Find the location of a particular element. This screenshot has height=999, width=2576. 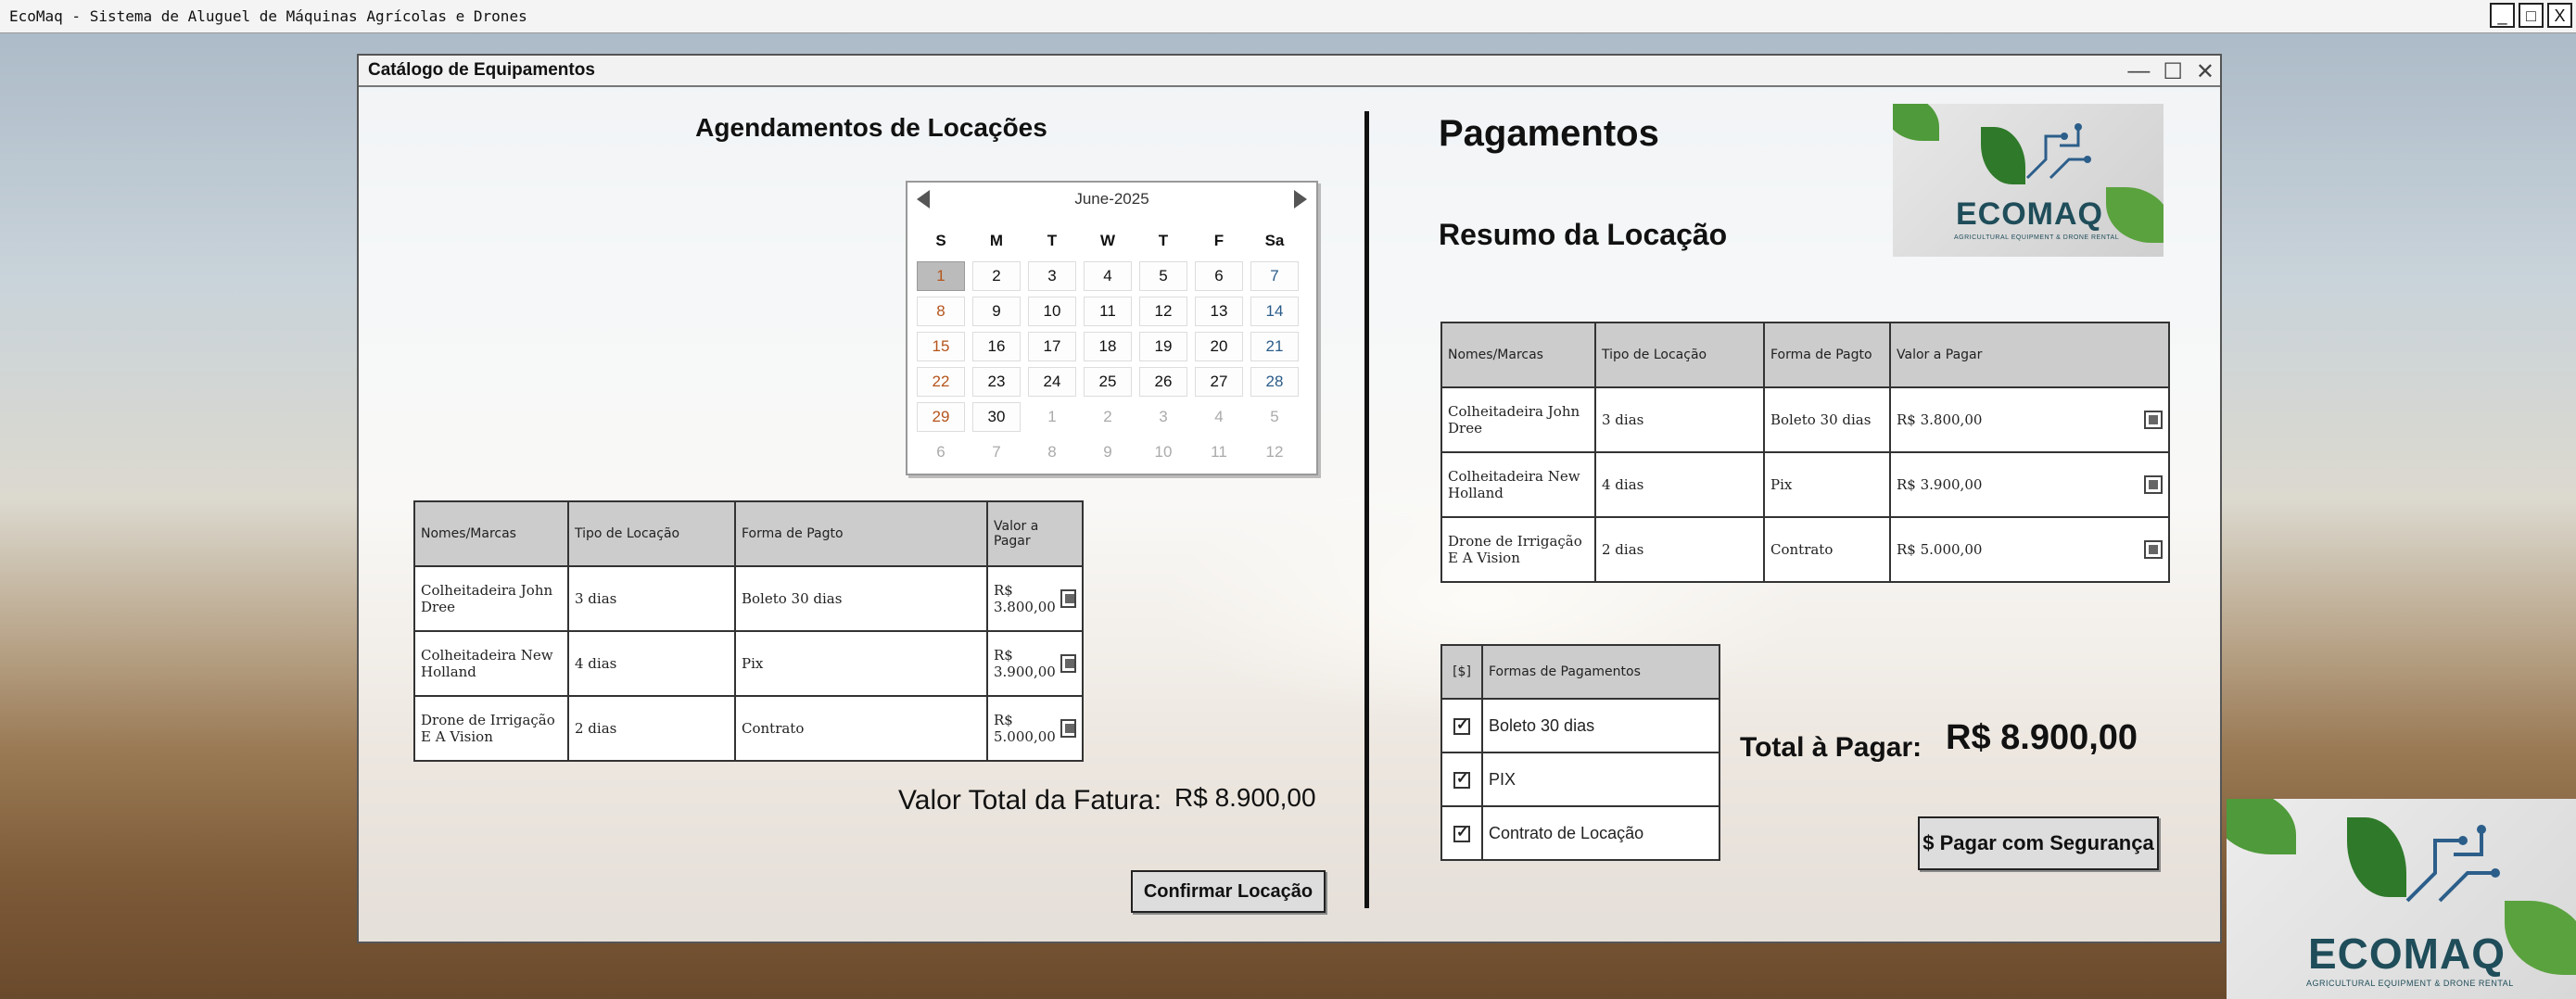

table-cell: Colheitadeira John Dree is located at coordinates (491, 599).